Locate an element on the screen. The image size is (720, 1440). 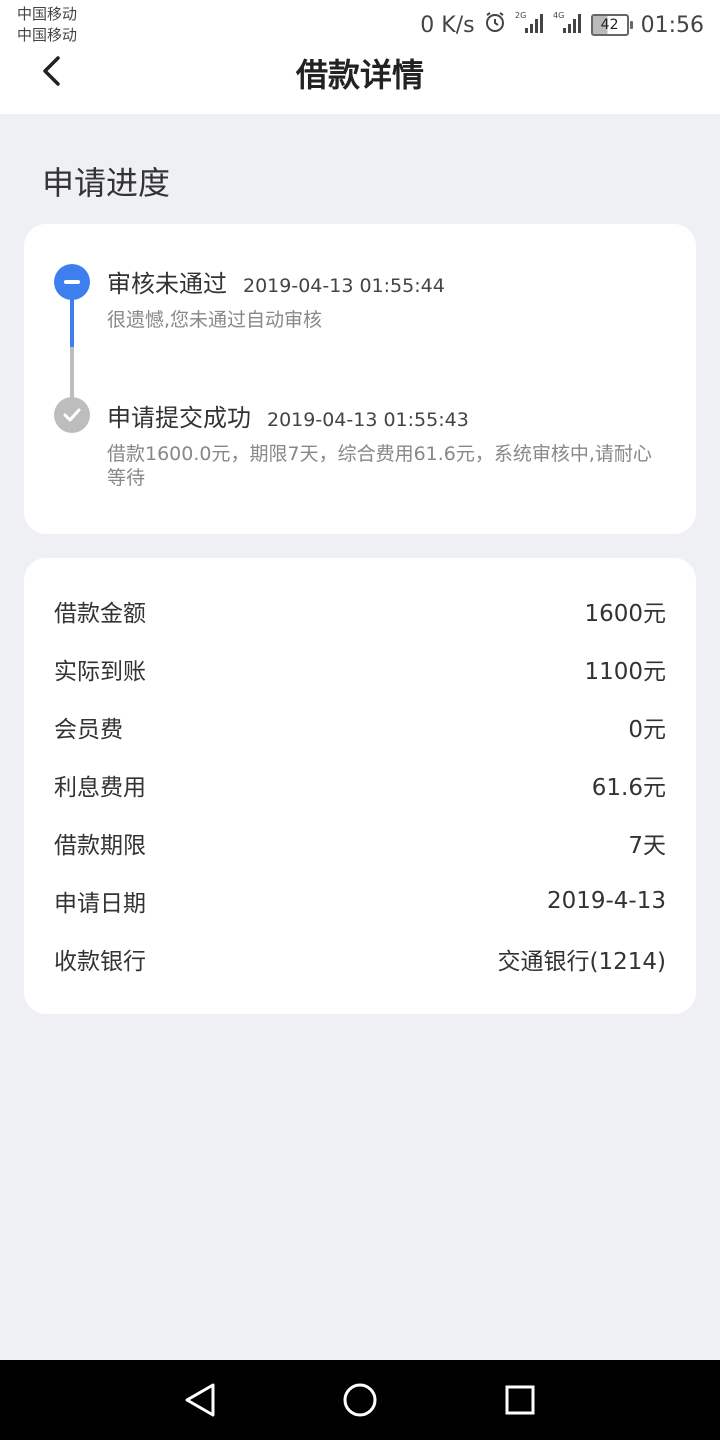
detail-row-apply-date: 申请日期 2019-4-13 is located at coordinates (360, 901).